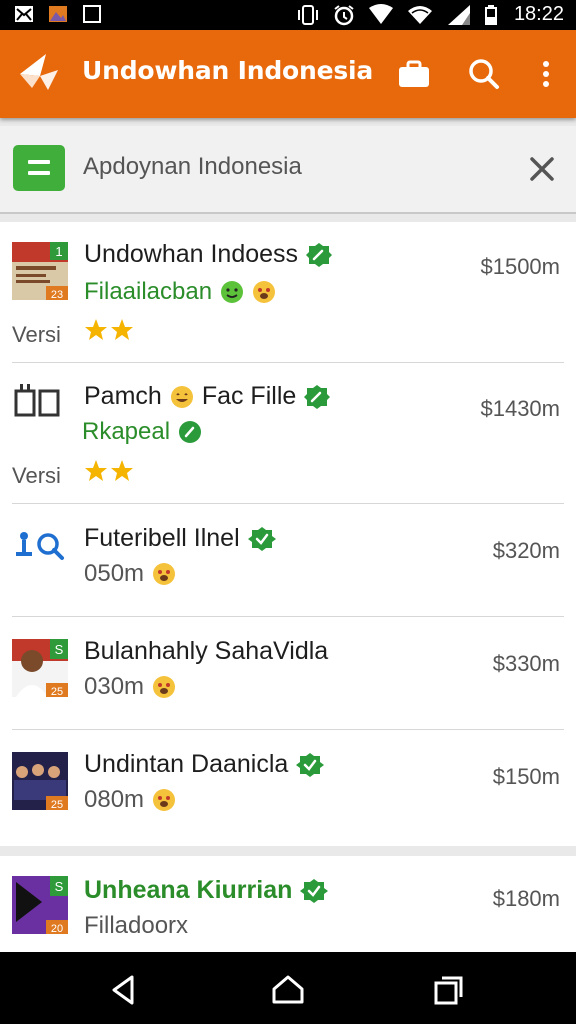 Image resolution: width=576 pixels, height=1024 pixels. I want to click on item-subtitle: 080m, so click(130, 800).